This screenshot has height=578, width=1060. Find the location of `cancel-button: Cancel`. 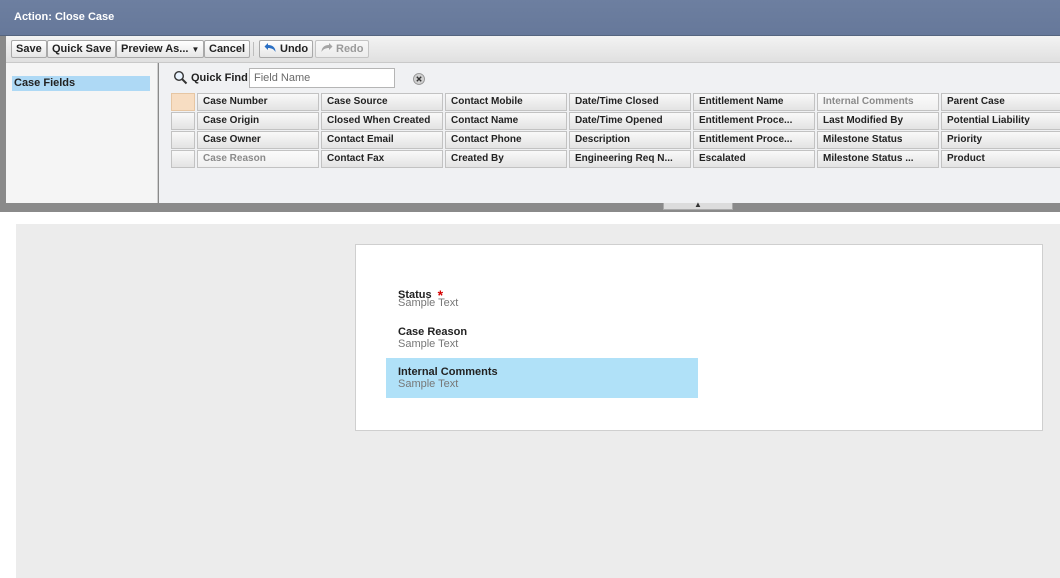

cancel-button: Cancel is located at coordinates (227, 49).